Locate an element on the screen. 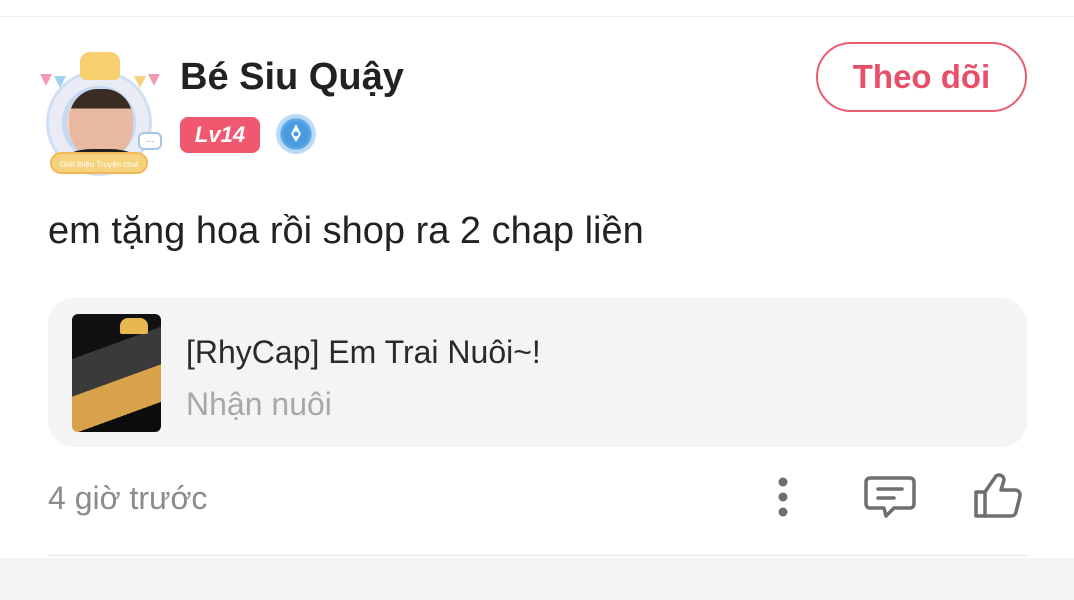  reply-button is located at coordinates (890, 497).